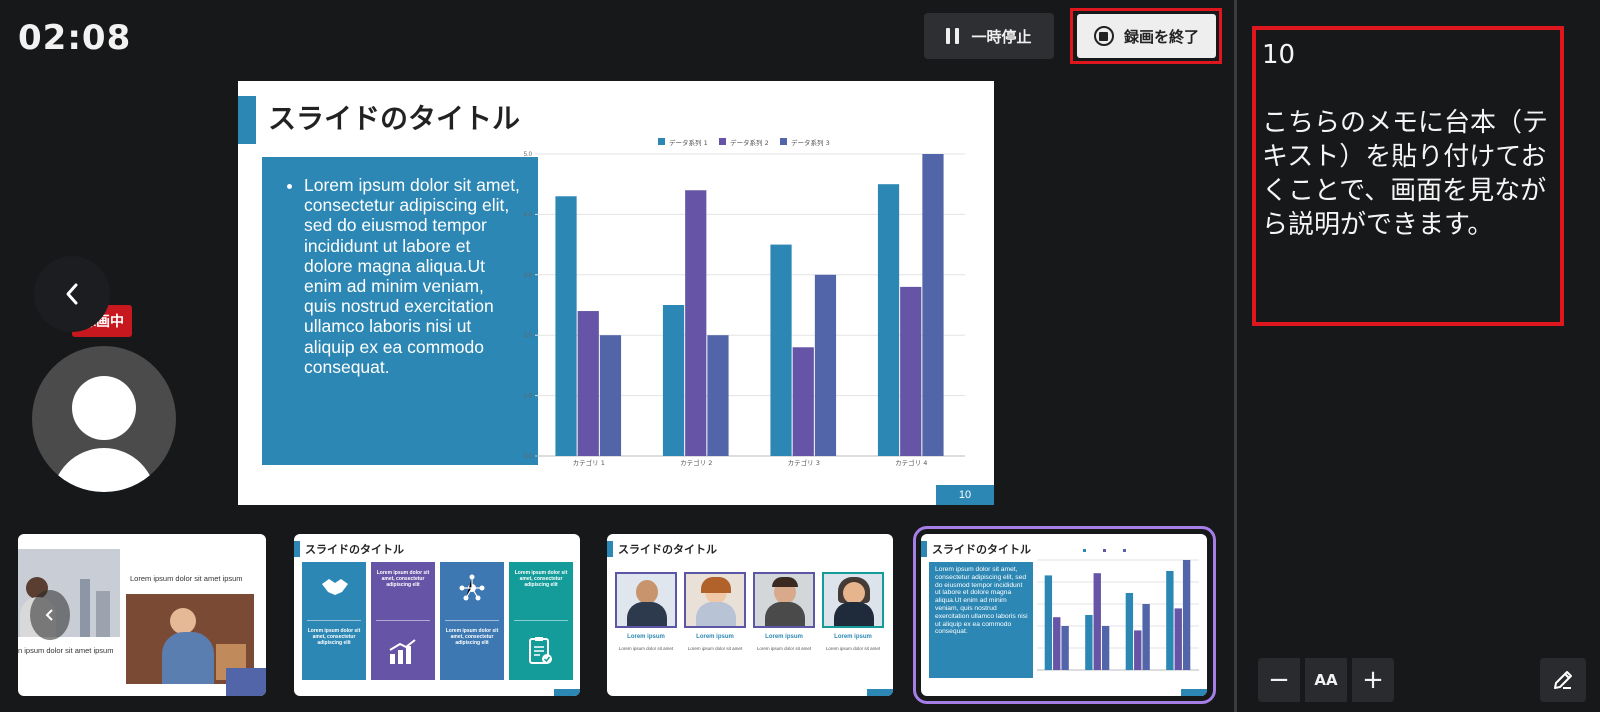 The height and width of the screenshot is (712, 1600). I want to click on clipboard-check-icon, so click(540, 650).